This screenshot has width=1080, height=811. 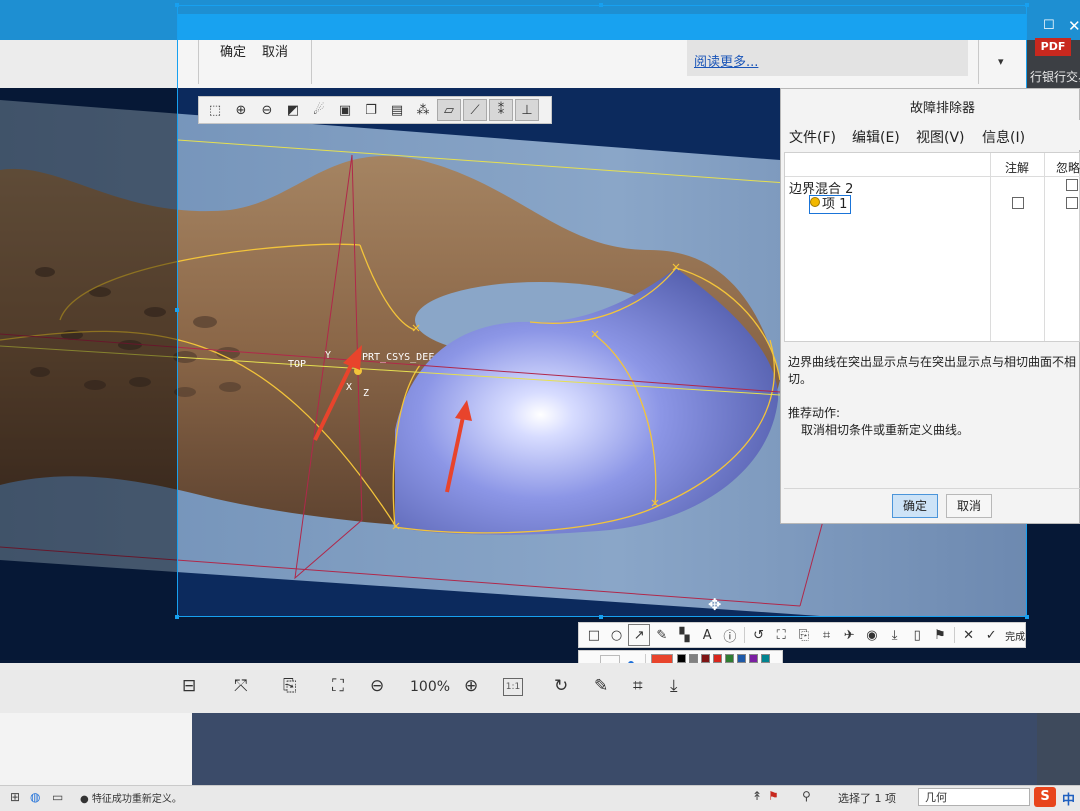 I want to click on copy-icon: ⎘, so click(x=804, y=635).